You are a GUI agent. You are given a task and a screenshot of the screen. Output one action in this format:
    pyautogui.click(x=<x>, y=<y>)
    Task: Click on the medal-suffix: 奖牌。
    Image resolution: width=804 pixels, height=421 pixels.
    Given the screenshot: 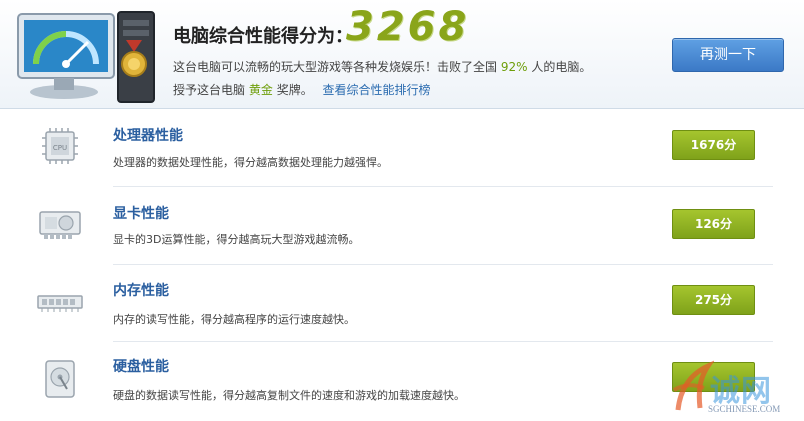 What is the action you would take?
    pyautogui.click(x=294, y=90)
    